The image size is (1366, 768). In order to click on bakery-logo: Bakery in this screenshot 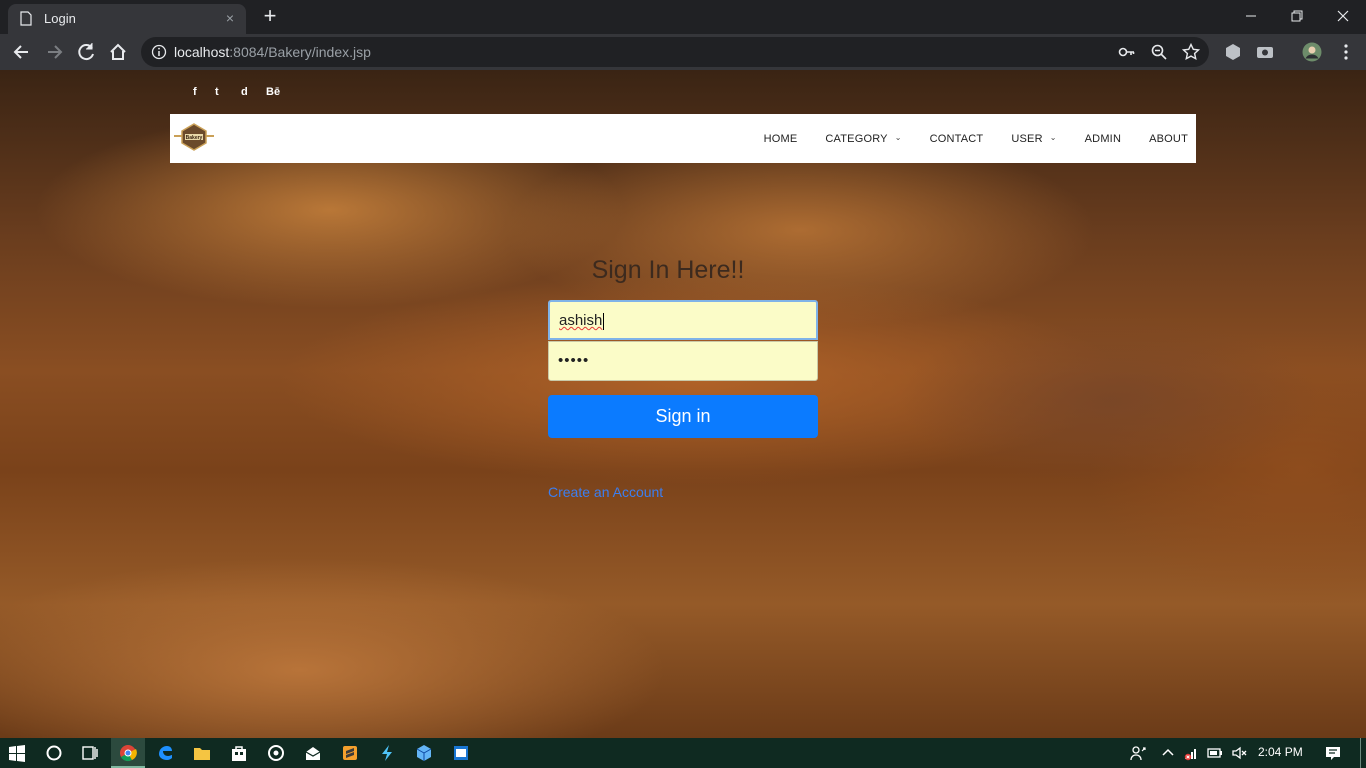, I will do `click(194, 138)`.